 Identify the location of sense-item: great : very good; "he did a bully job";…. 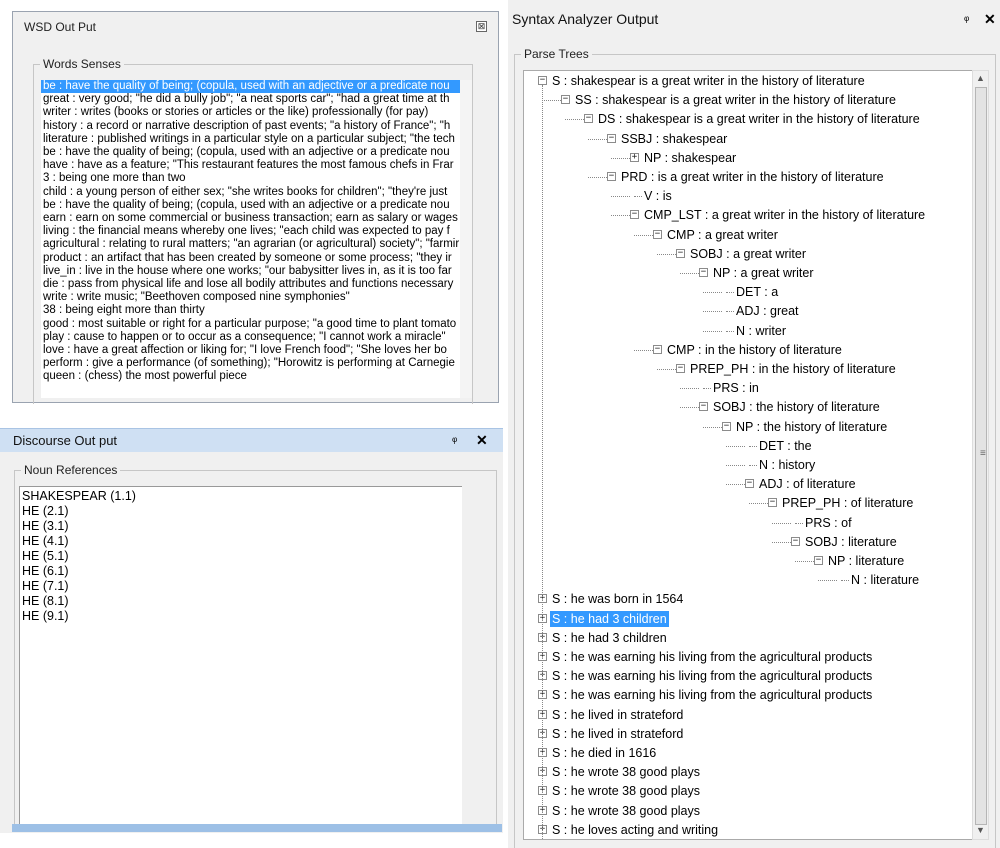
(250, 99).